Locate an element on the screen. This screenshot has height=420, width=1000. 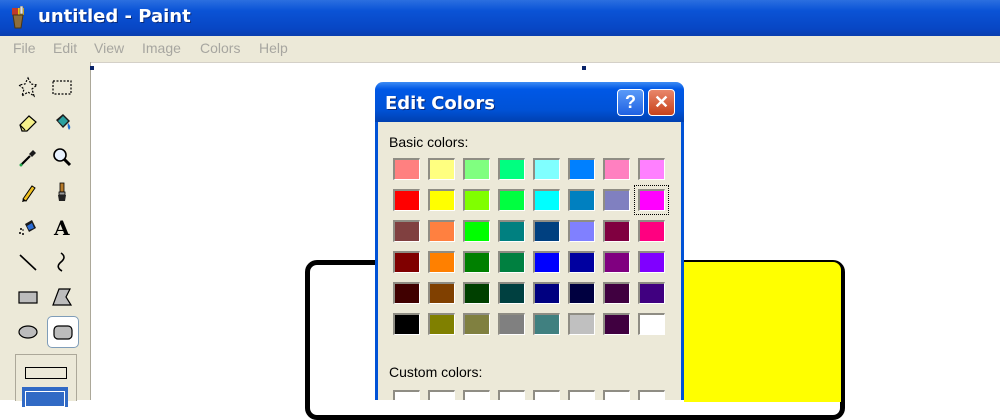
line-icon is located at coordinates (28, 262).